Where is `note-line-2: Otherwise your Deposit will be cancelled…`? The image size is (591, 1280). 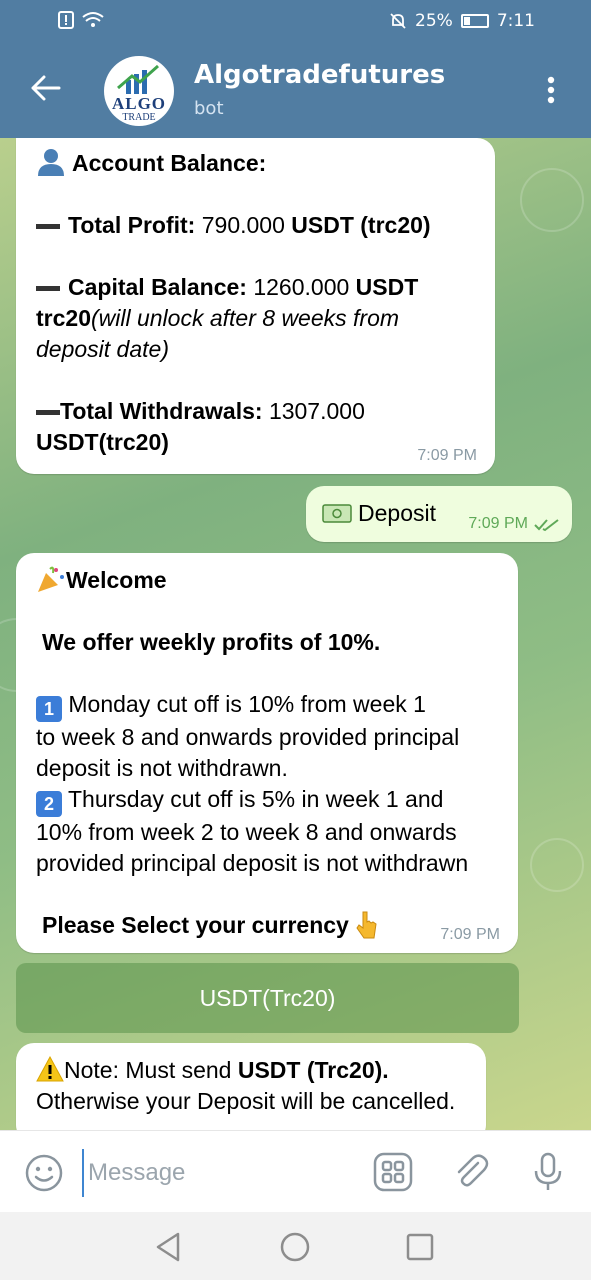 note-line-2: Otherwise your Deposit will be cancelled… is located at coordinates (246, 1101).